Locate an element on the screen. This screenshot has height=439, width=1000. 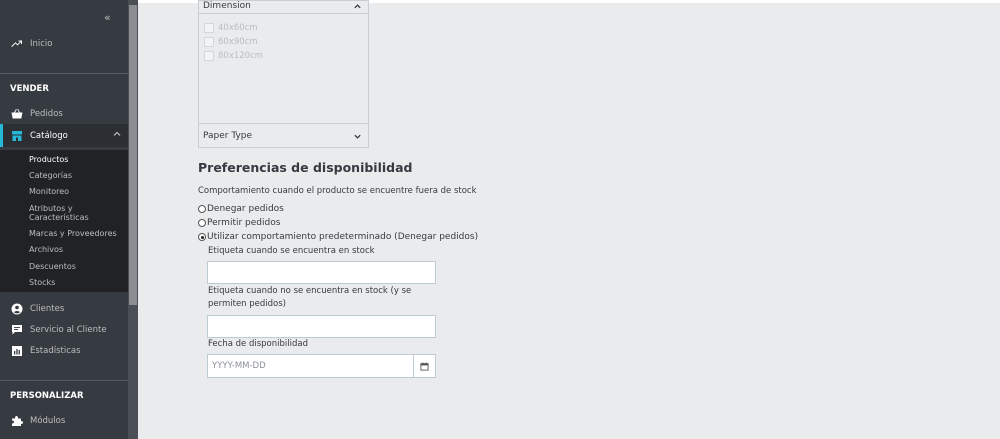
trending-up-icon is located at coordinates (17, 44).